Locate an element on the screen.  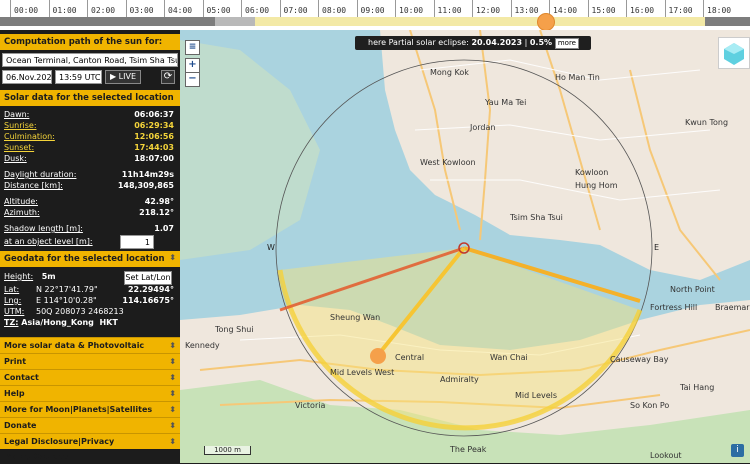
live-button: ▶ LIVE is located at coordinates (123, 77).